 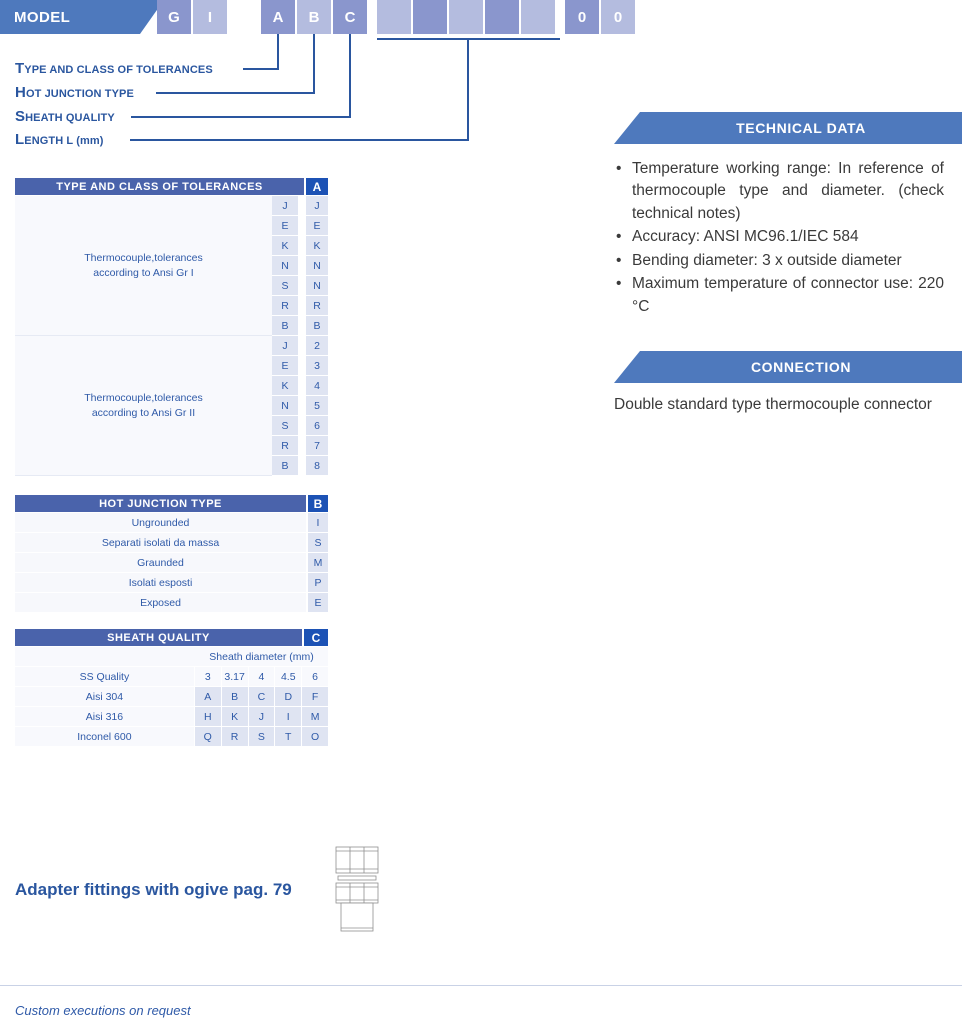 I want to click on tolerances-code: 7, so click(x=317, y=446).